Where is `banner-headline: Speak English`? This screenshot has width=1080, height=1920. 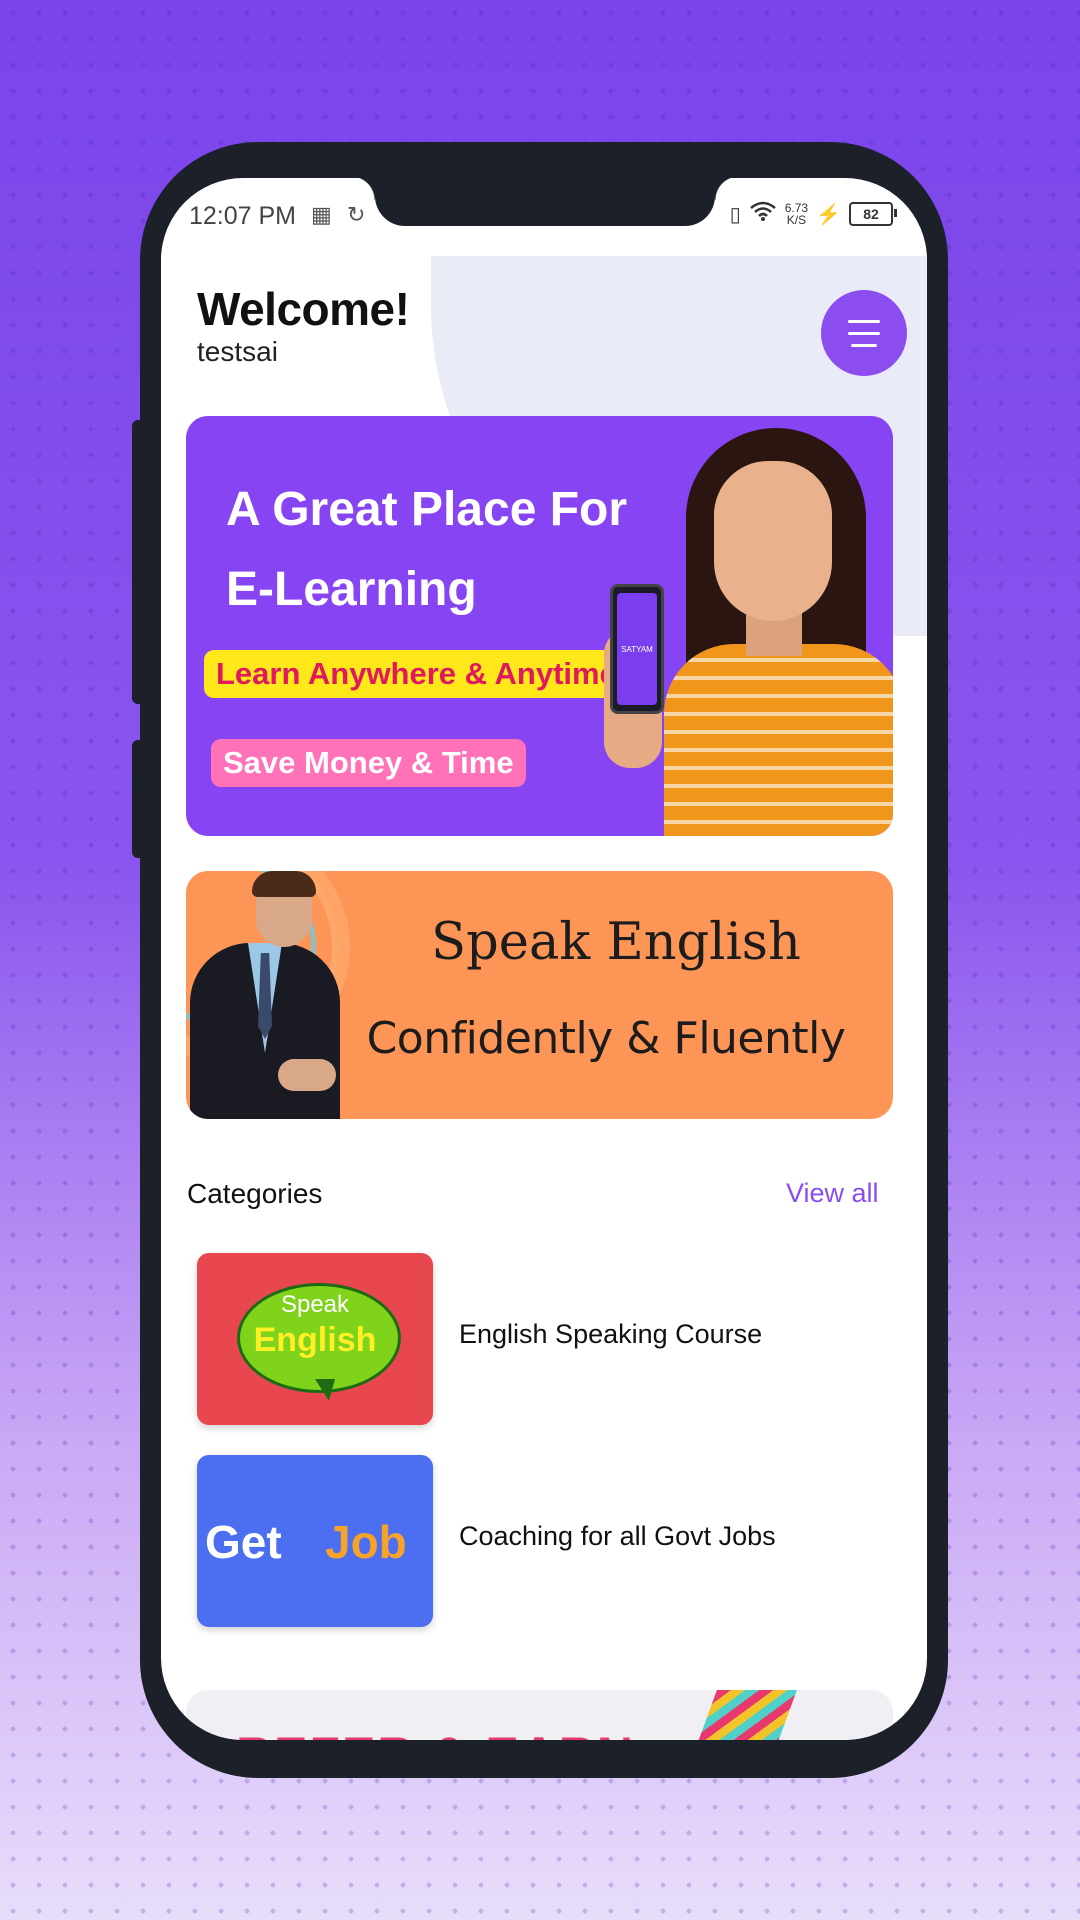
banner-headline: Speak English is located at coordinates (616, 942).